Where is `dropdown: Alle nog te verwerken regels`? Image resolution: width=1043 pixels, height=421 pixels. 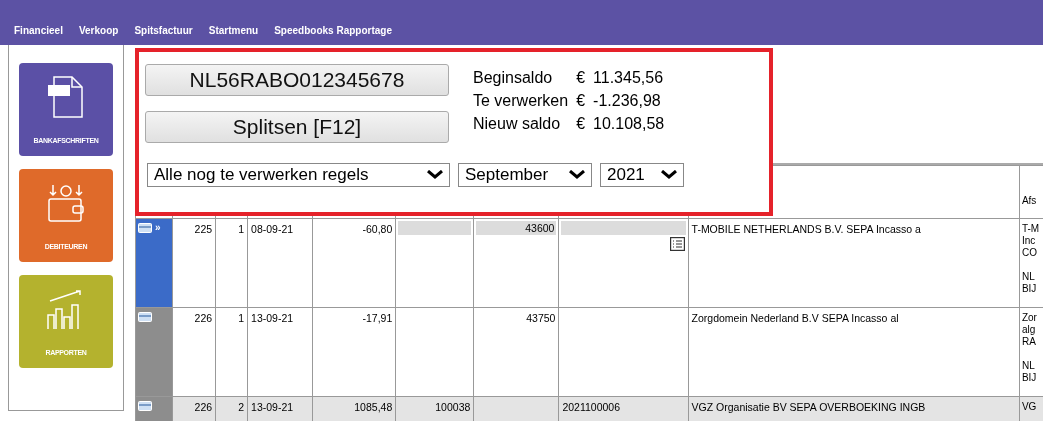
dropdown: Alle nog te verwerken regels is located at coordinates (298, 175).